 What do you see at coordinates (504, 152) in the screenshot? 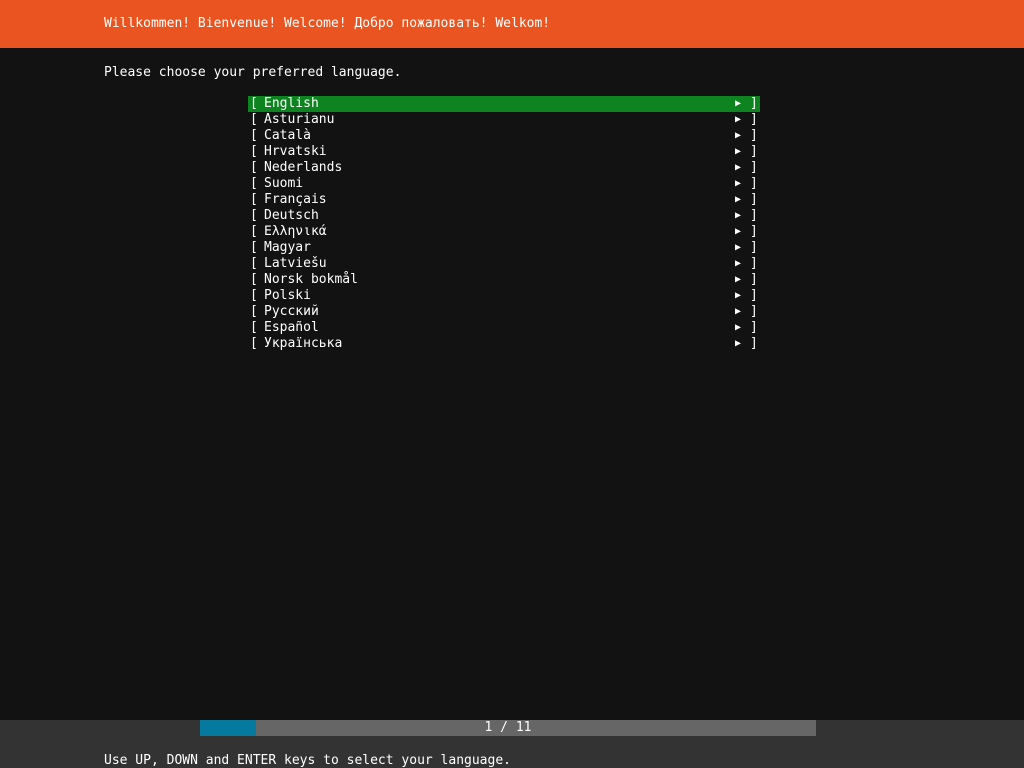
I see `language-option: [ Hrvatski ▶]` at bounding box center [504, 152].